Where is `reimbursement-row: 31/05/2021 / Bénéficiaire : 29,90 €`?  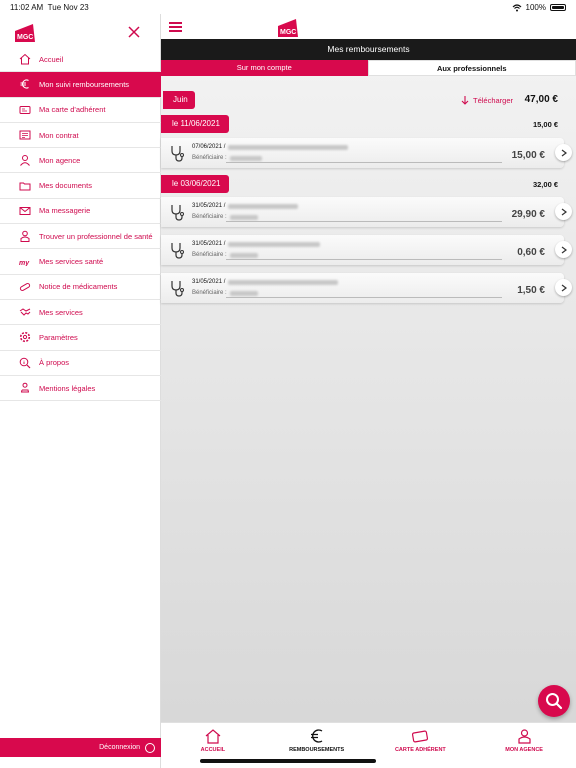 reimbursement-row: 31/05/2021 / Bénéficiaire : 29,90 € is located at coordinates (366, 212).